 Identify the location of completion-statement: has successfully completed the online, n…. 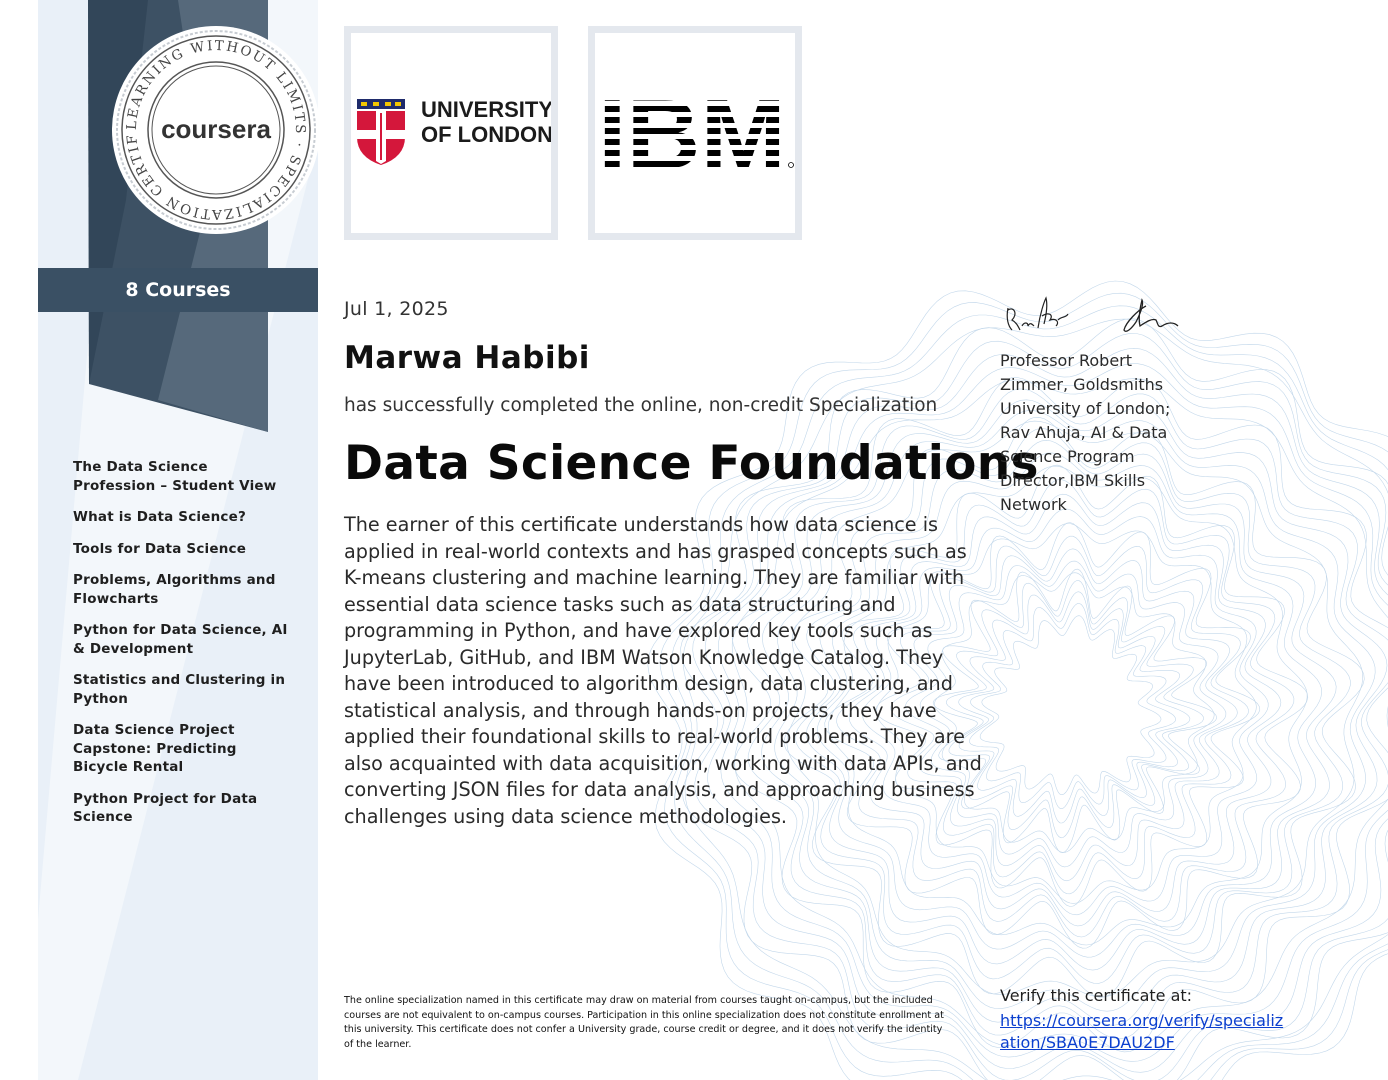
(641, 405).